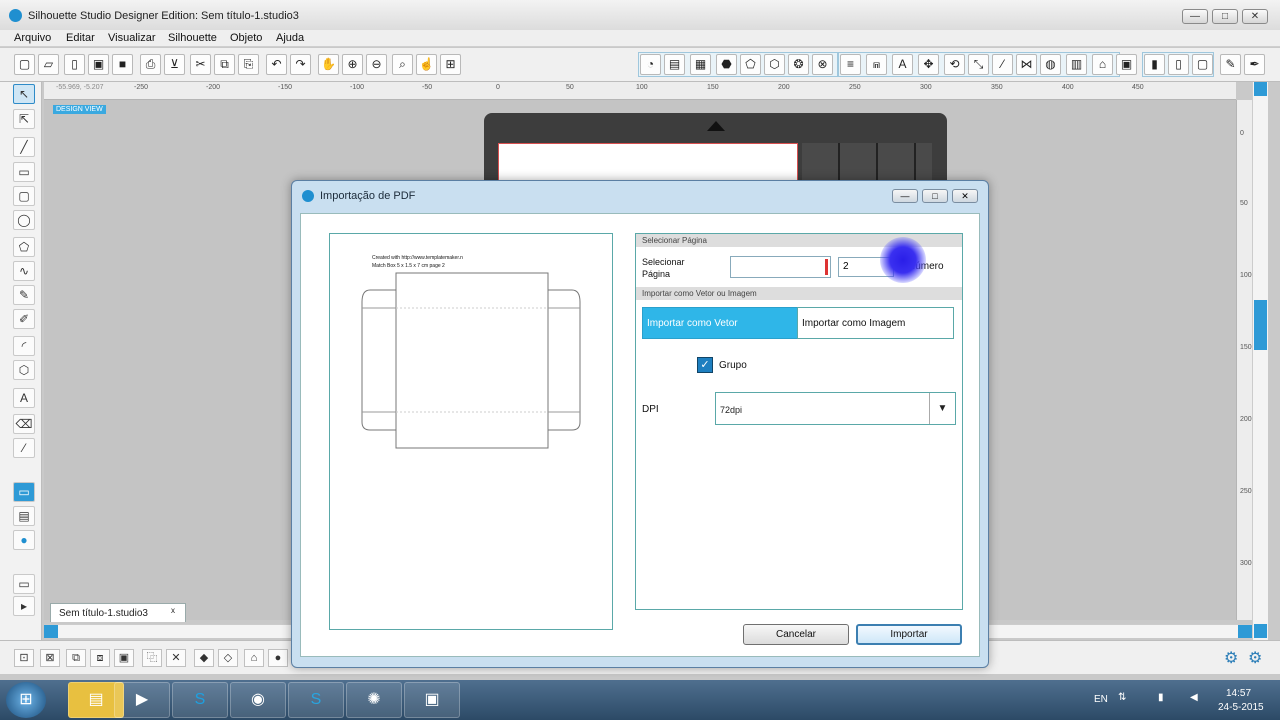 The height and width of the screenshot is (720, 1280). I want to click on vertical-scrollbar, so click(1260, 361).